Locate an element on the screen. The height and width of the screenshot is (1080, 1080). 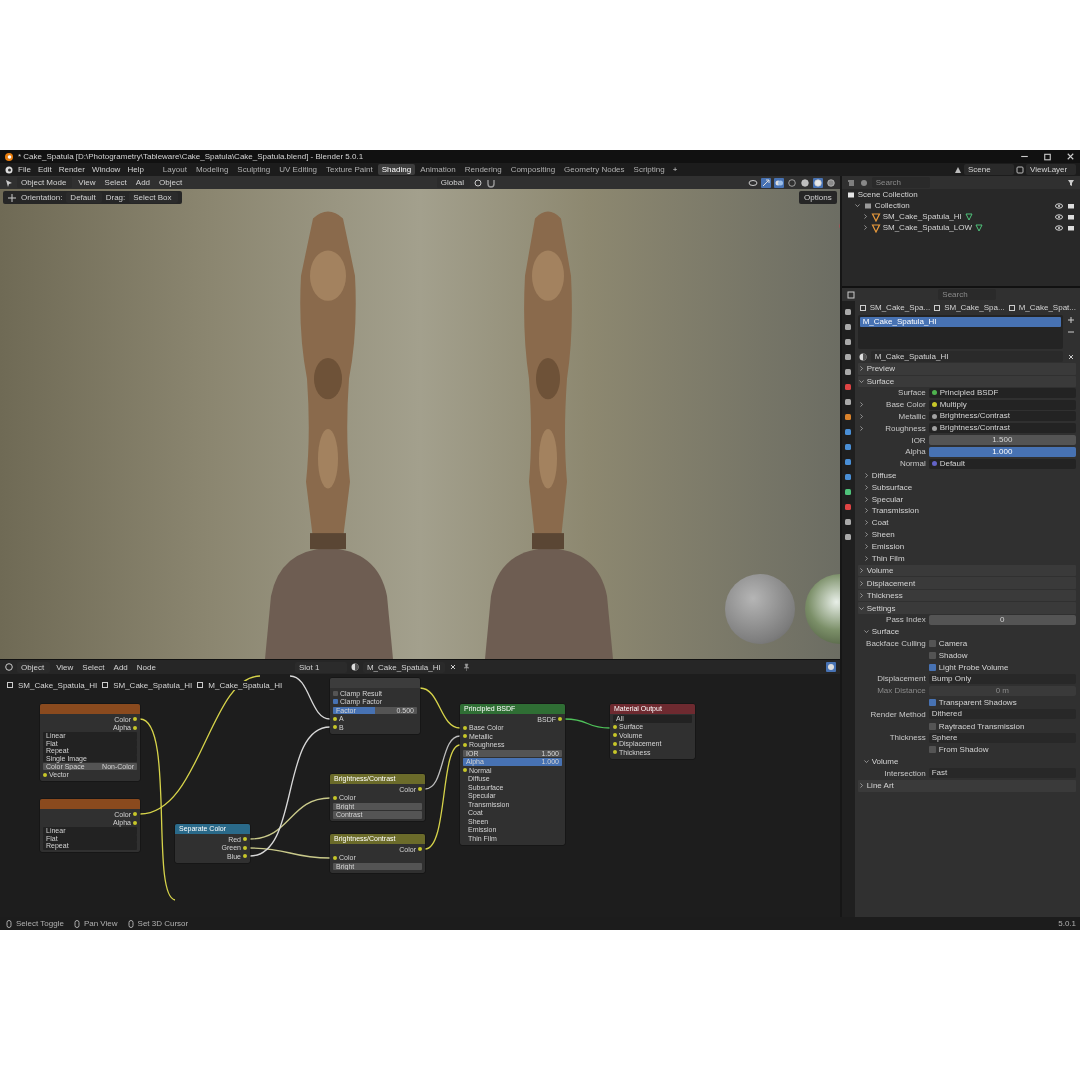
workspace-tab: UV Editing is located at coordinates (298, 169).